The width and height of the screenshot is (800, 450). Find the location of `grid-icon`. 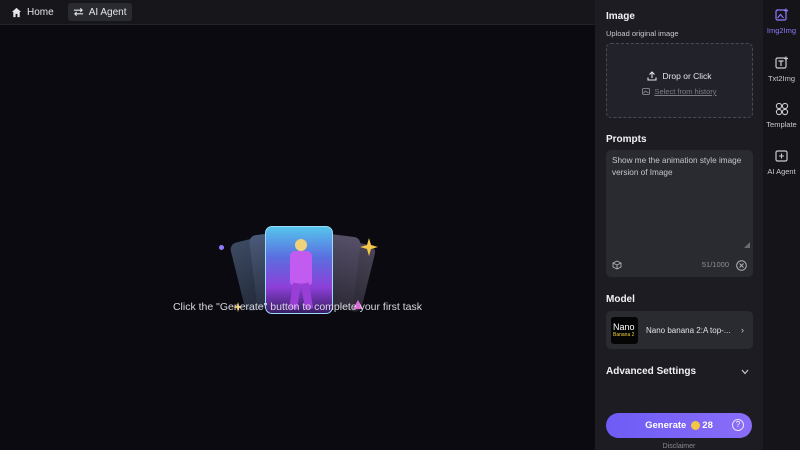

grid-icon is located at coordinates (781, 109).